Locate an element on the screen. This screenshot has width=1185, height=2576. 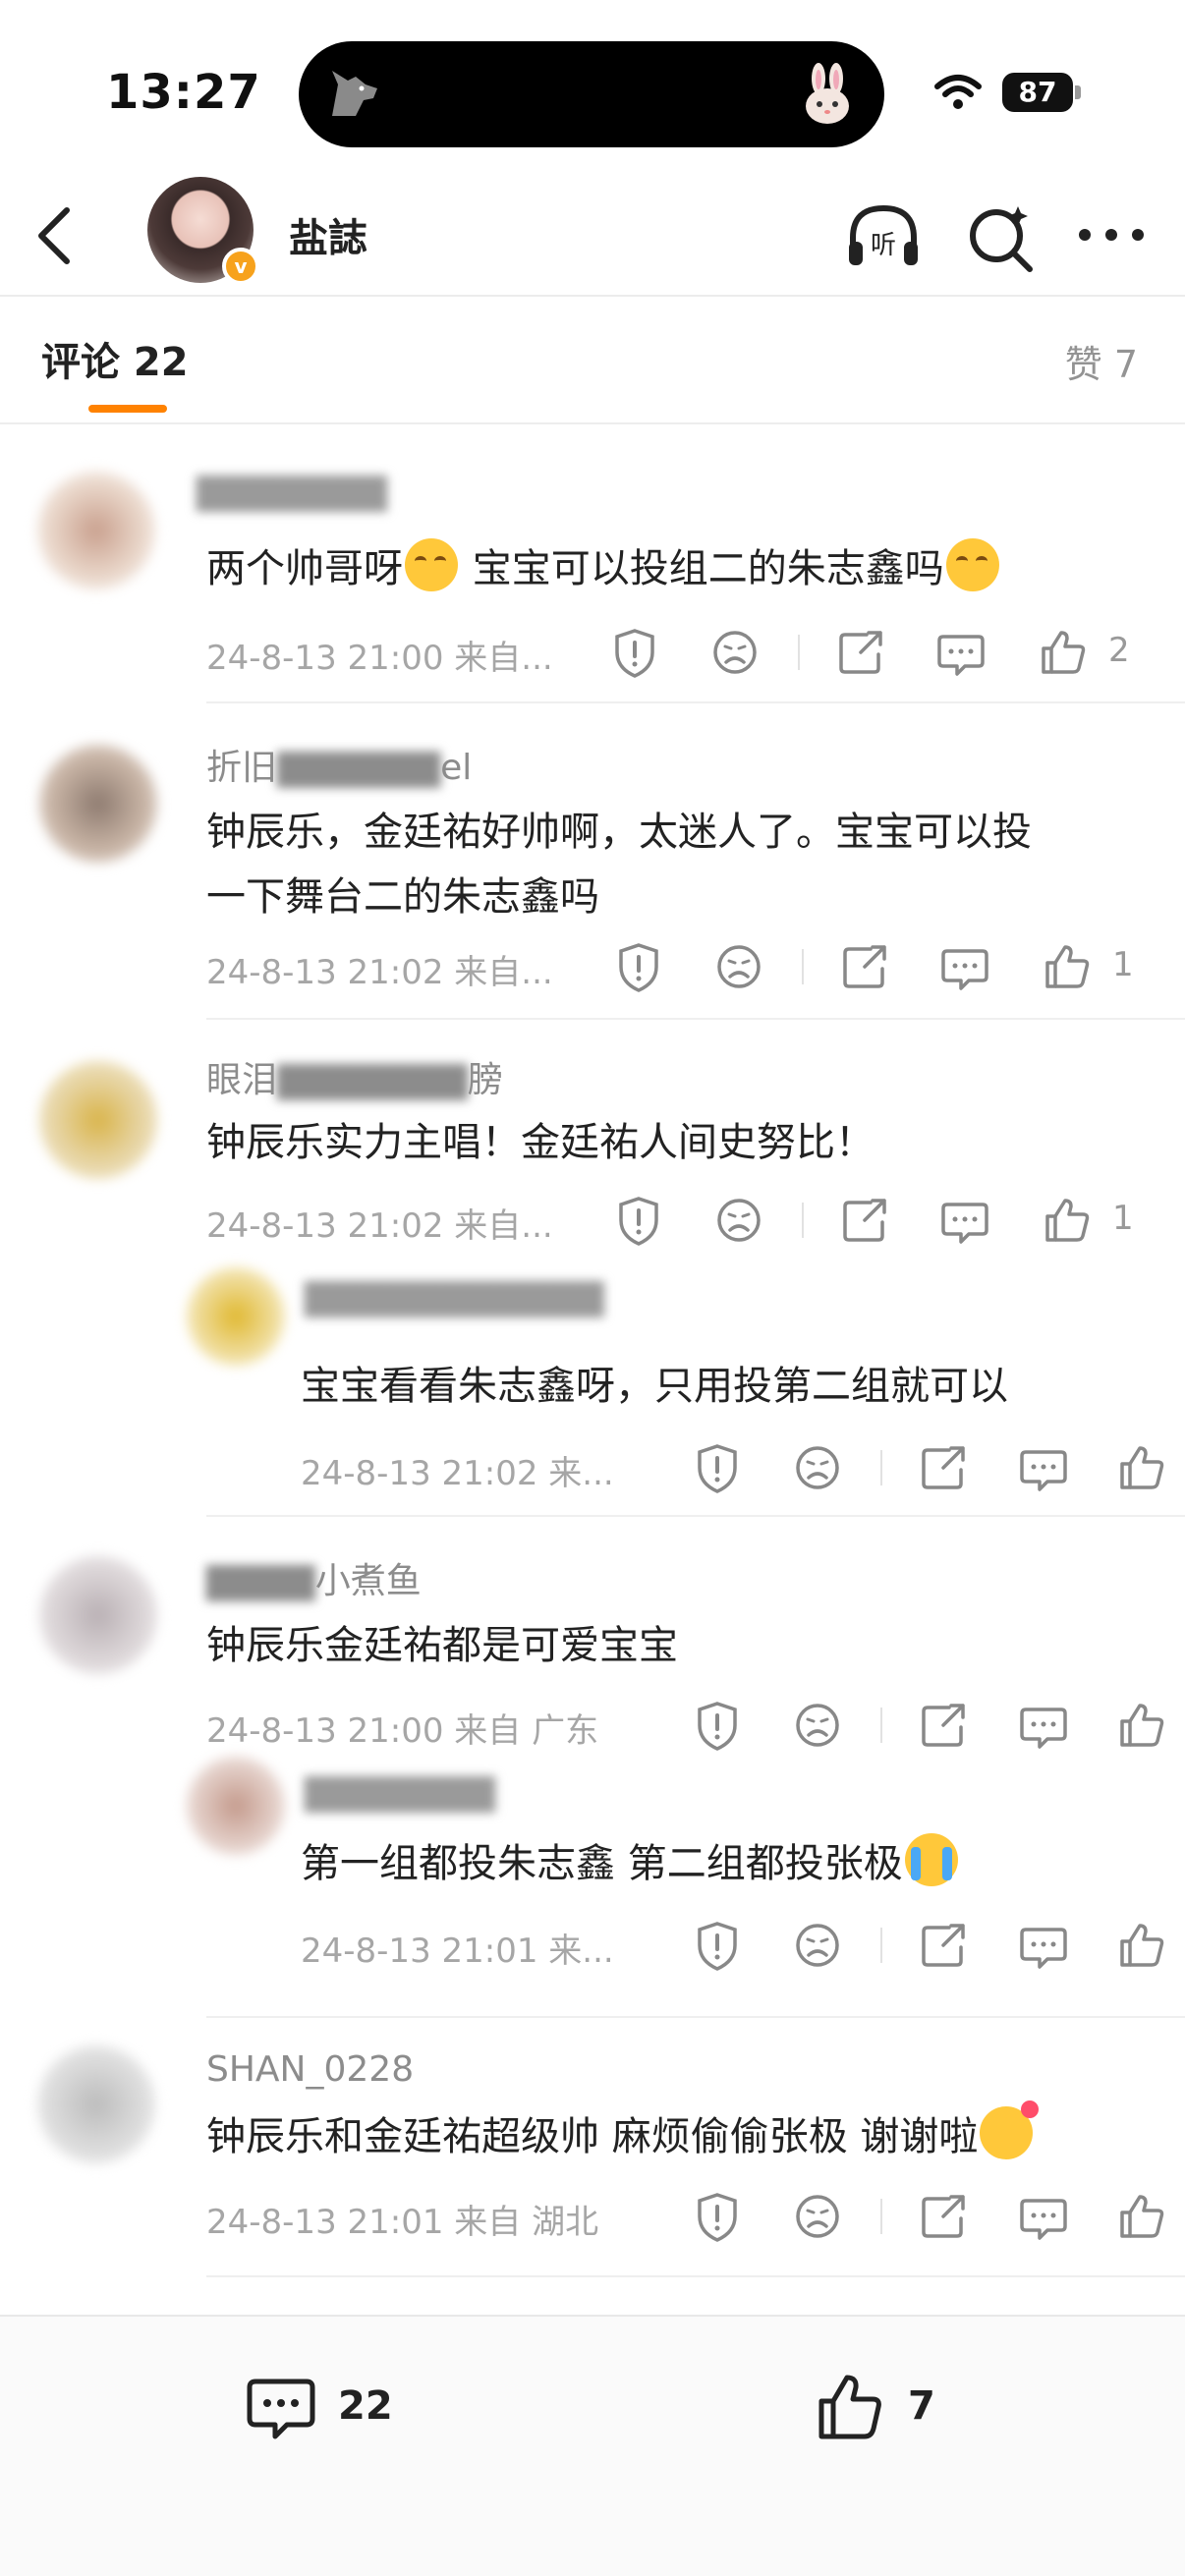
comment-bubble-icon is located at coordinates (281, 2409).